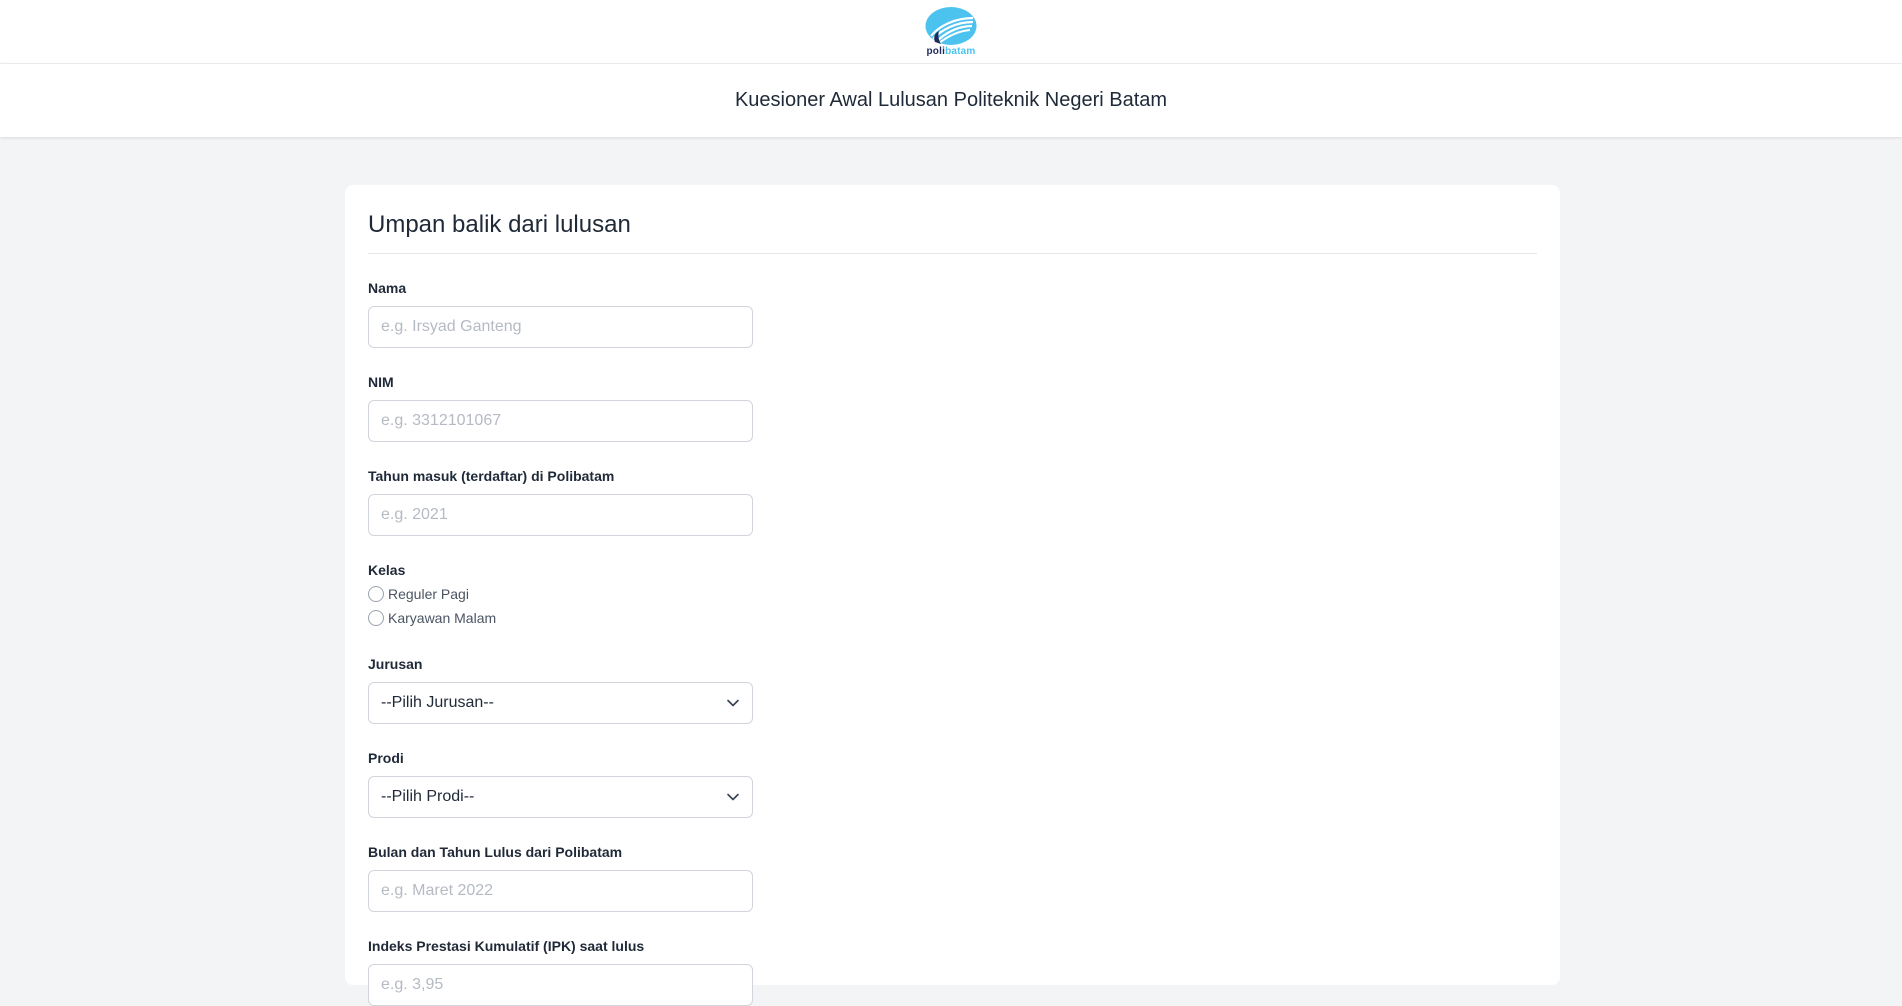 The image size is (1902, 1006). What do you see at coordinates (437, 702) in the screenshot?
I see `jurusan-selected-value: --Pilih Jurusan--` at bounding box center [437, 702].